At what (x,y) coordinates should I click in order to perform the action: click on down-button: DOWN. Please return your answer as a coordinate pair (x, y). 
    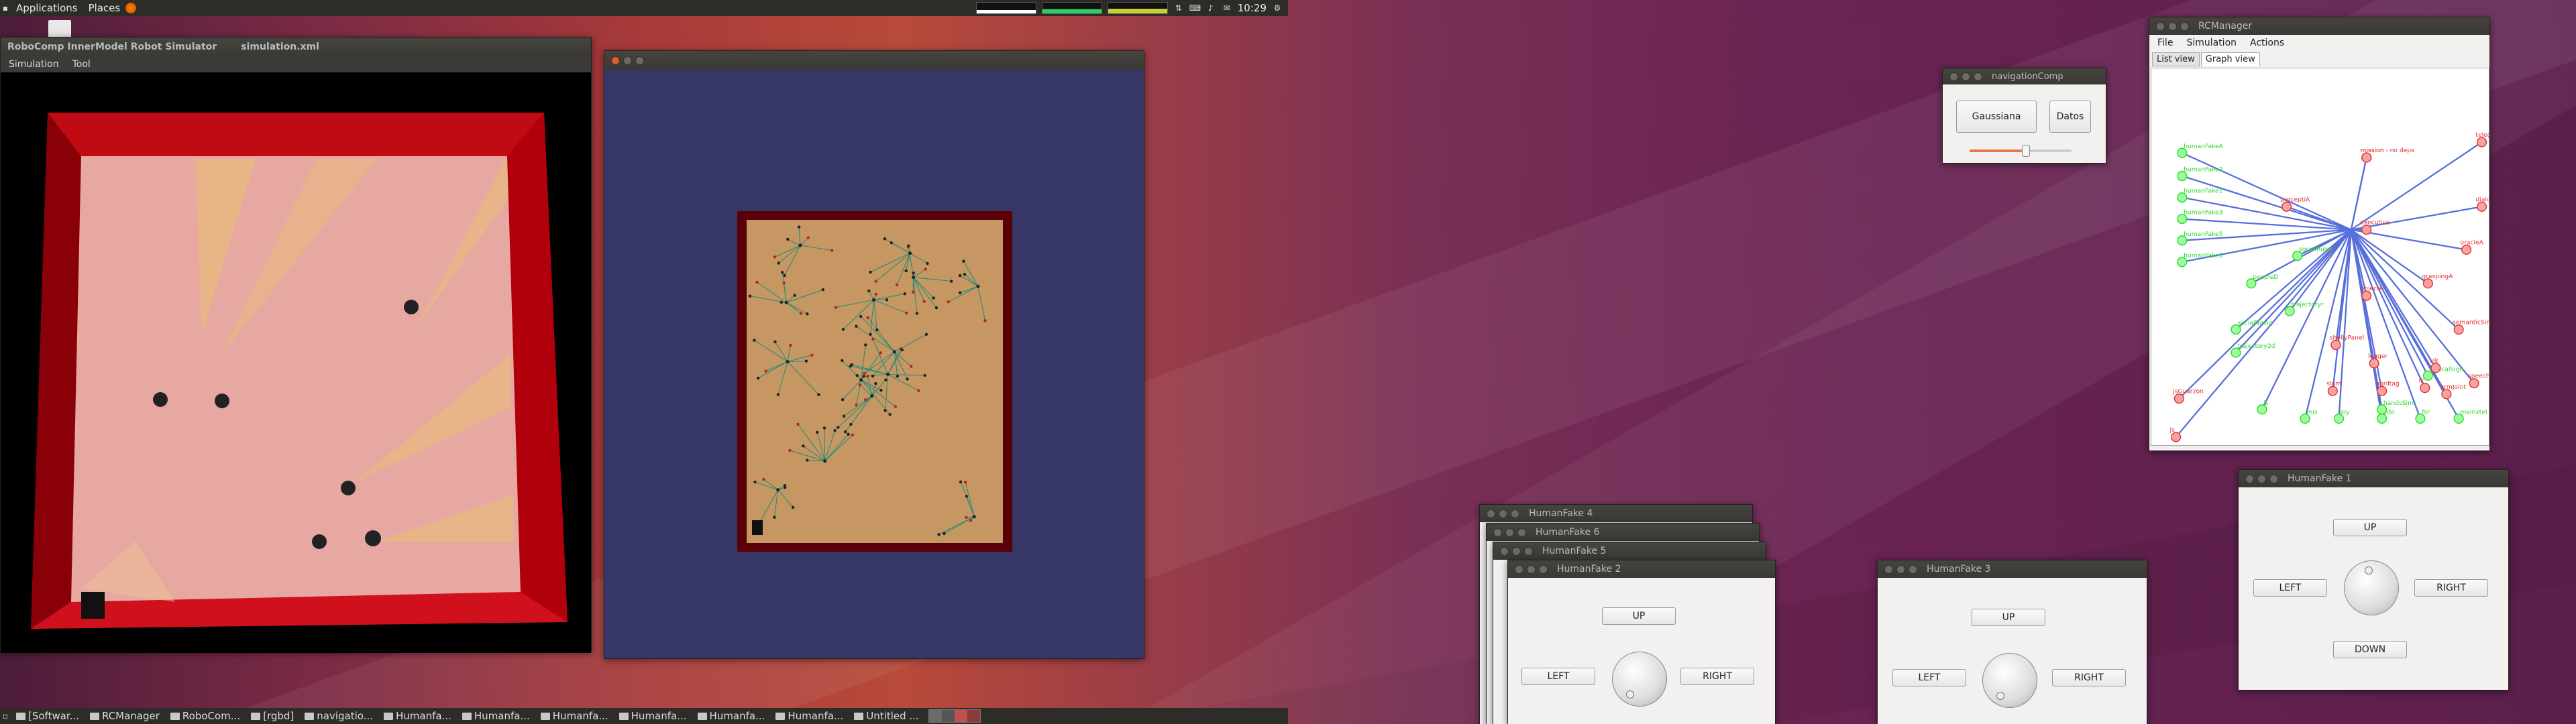
    Looking at the image, I should click on (2370, 649).